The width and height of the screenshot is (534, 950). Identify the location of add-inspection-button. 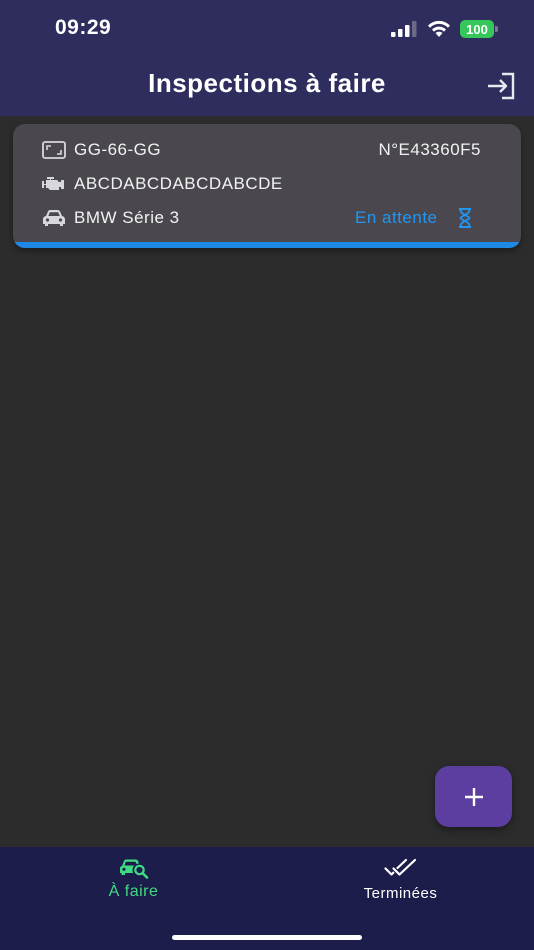
(473, 796).